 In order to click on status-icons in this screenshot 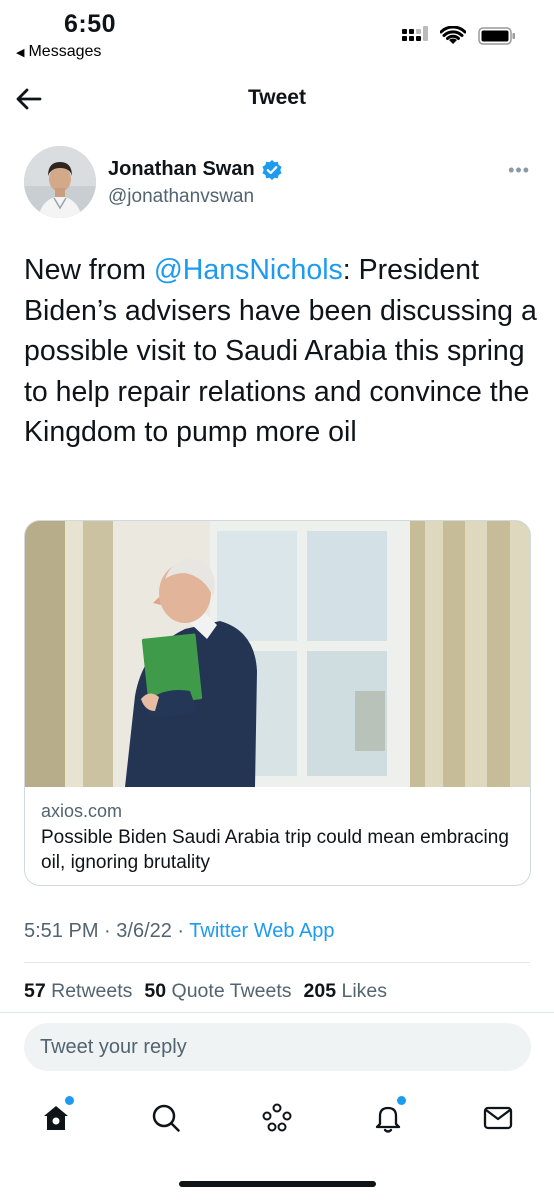, I will do `click(459, 36)`.